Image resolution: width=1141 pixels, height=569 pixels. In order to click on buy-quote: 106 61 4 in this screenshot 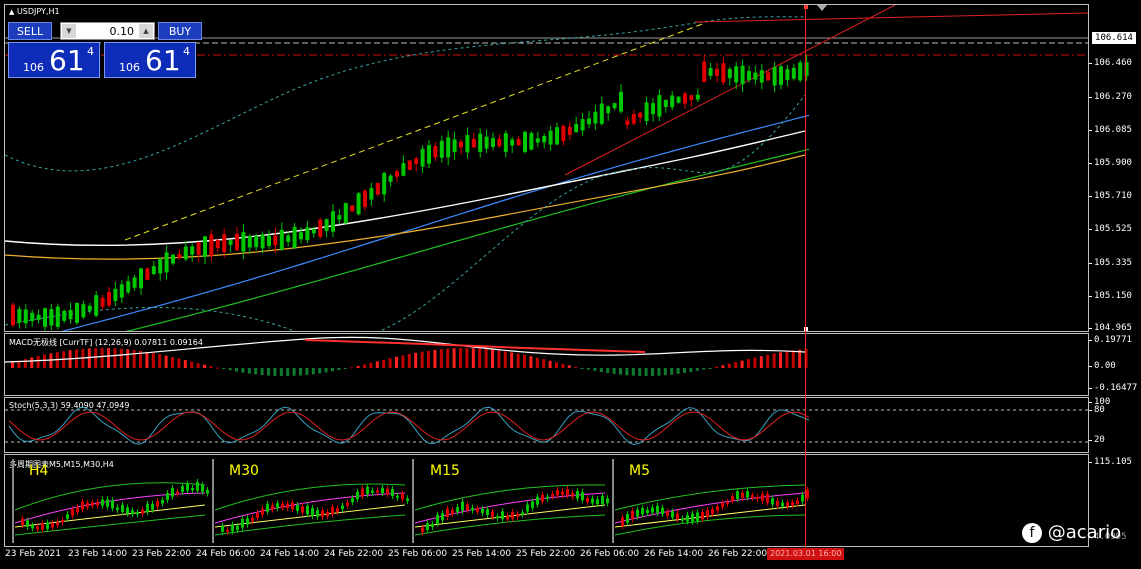, I will do `click(150, 60)`.